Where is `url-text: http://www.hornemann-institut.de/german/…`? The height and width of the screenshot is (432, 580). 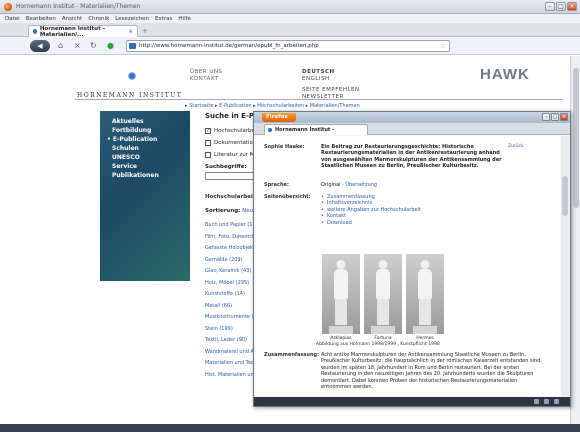 url-text: http://www.hornemann-institut.de/german/… is located at coordinates (229, 46).